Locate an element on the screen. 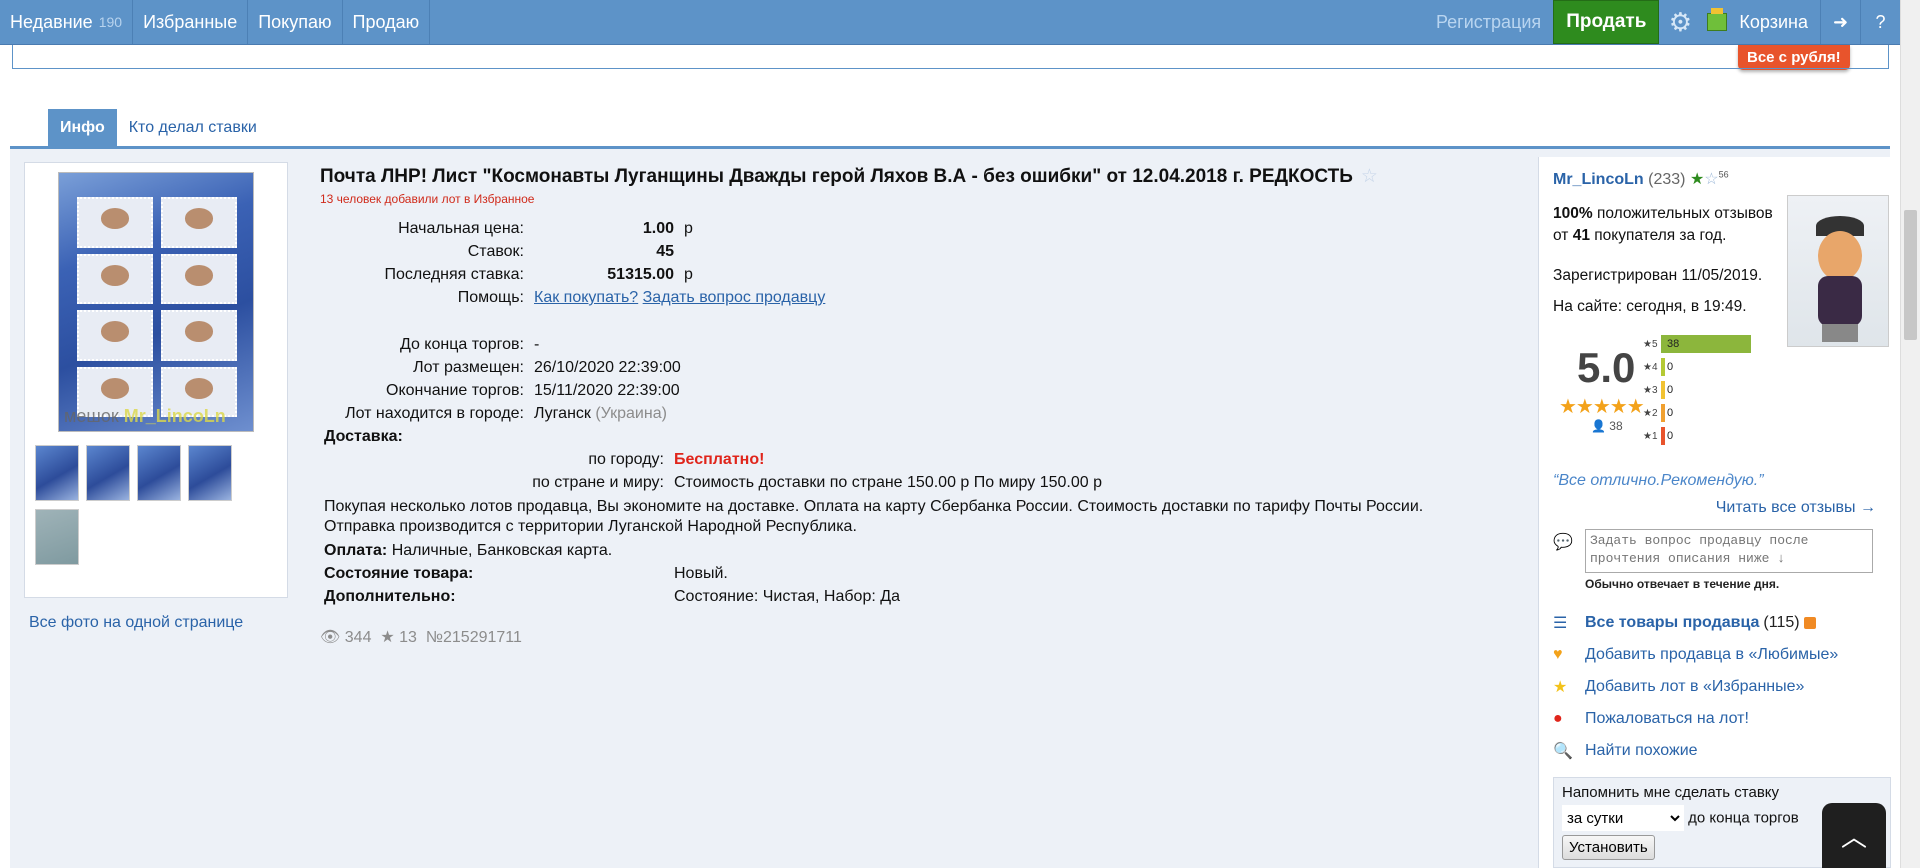  eye-icon: 👁 is located at coordinates (330, 637).